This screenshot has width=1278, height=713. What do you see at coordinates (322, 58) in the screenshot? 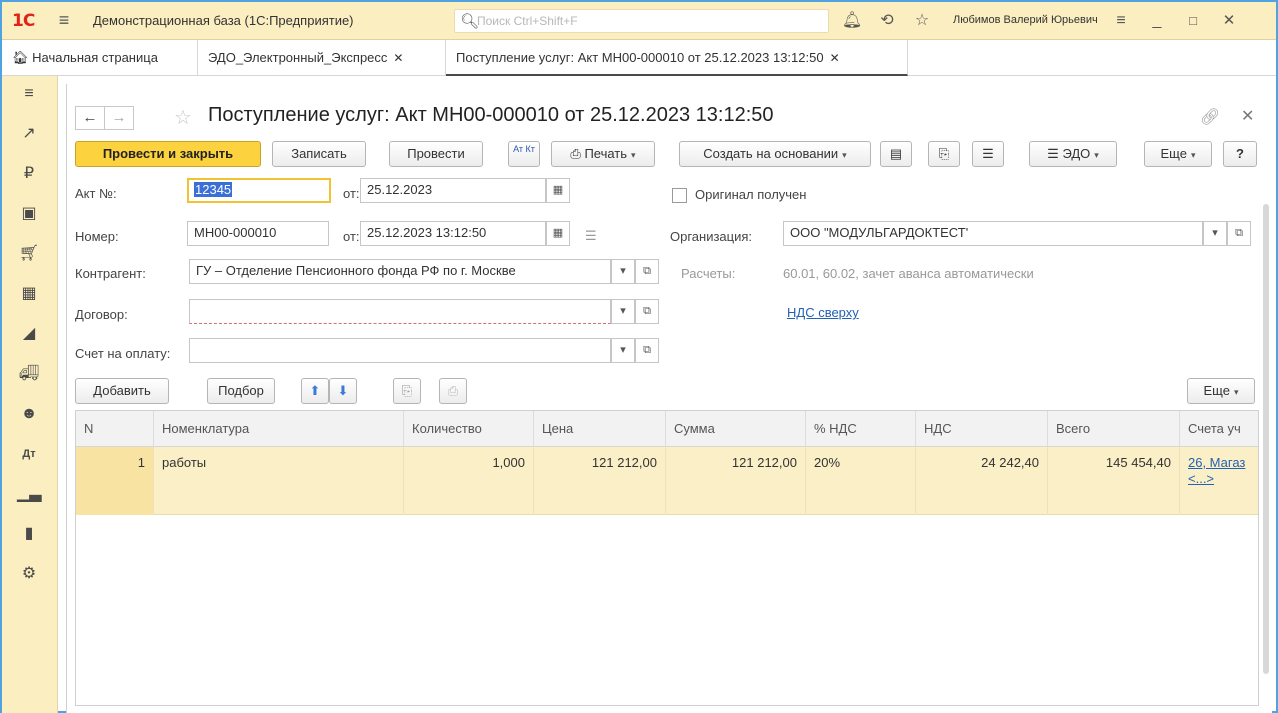
I see `tab-edo-express: ЭДО_Электронный_Экспресс ✕` at bounding box center [322, 58].